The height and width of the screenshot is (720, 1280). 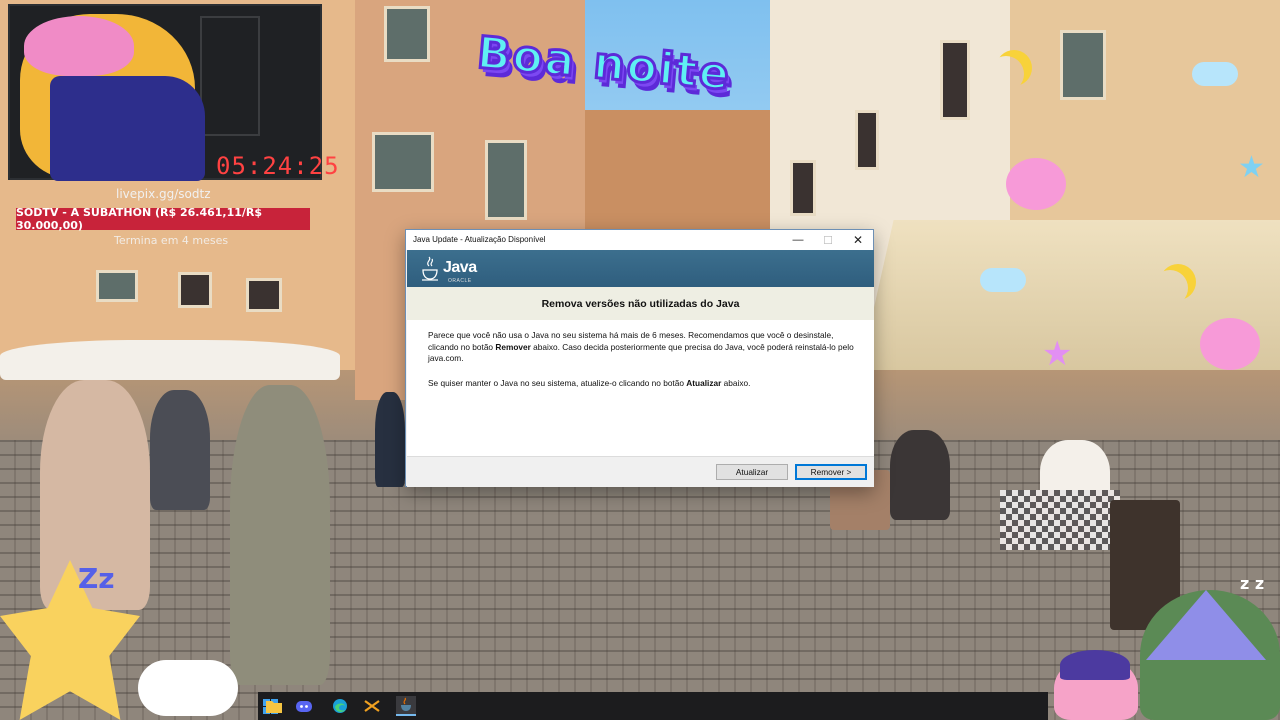 I want to click on remove-emphasis: Remover, so click(x=513, y=346).